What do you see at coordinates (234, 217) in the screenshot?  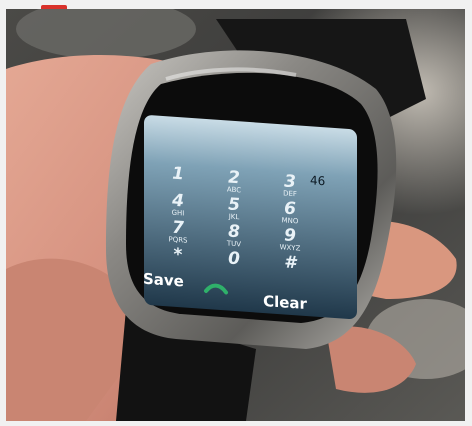 I see `key-5-letters: JKL` at bounding box center [234, 217].